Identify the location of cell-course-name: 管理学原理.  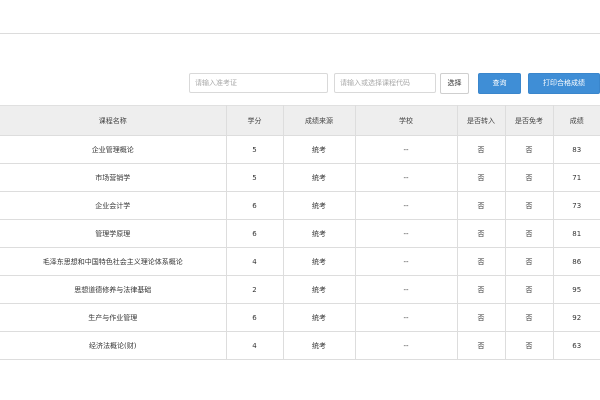
(113, 233).